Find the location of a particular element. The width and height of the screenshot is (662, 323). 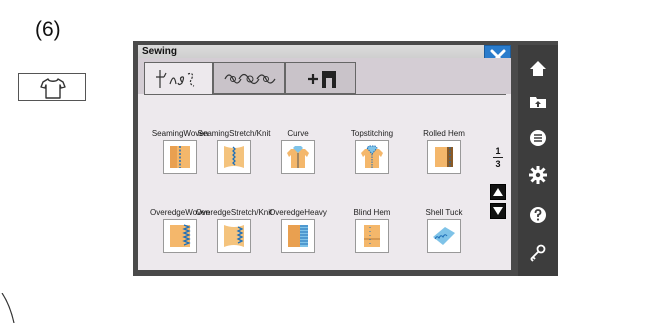

screen-title: Sewing is located at coordinates (324, 51).